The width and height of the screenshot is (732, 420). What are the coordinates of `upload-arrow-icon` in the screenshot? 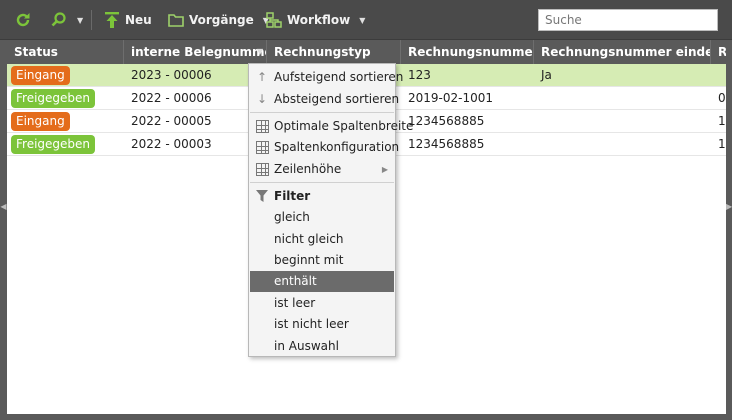 It's located at (112, 20).